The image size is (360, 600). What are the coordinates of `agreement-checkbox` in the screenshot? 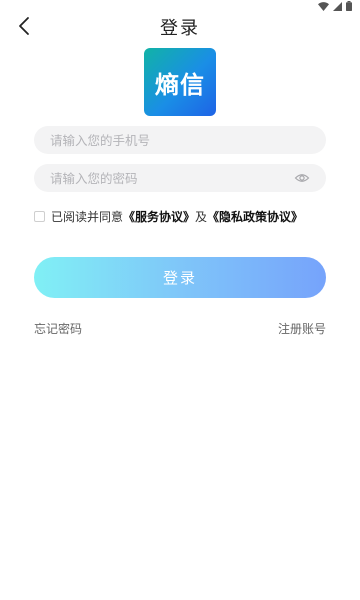 It's located at (39, 216).